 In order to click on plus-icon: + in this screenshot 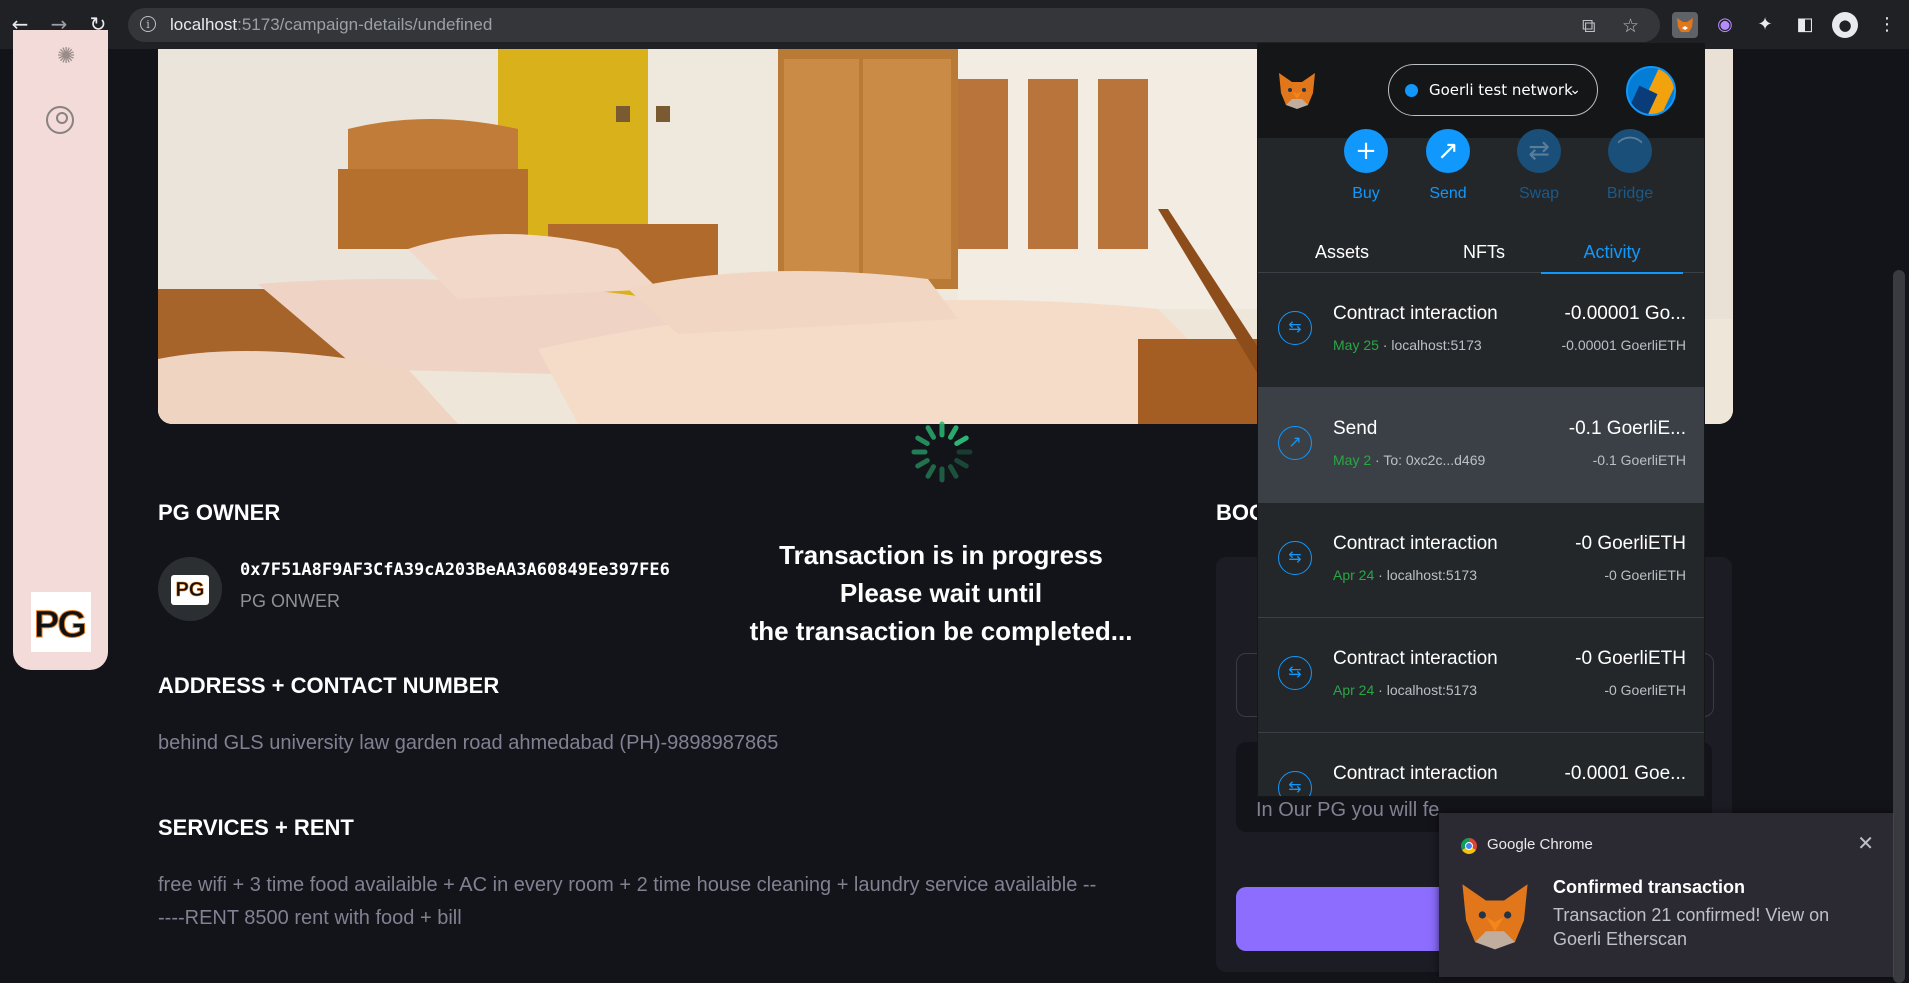, I will do `click(1366, 151)`.